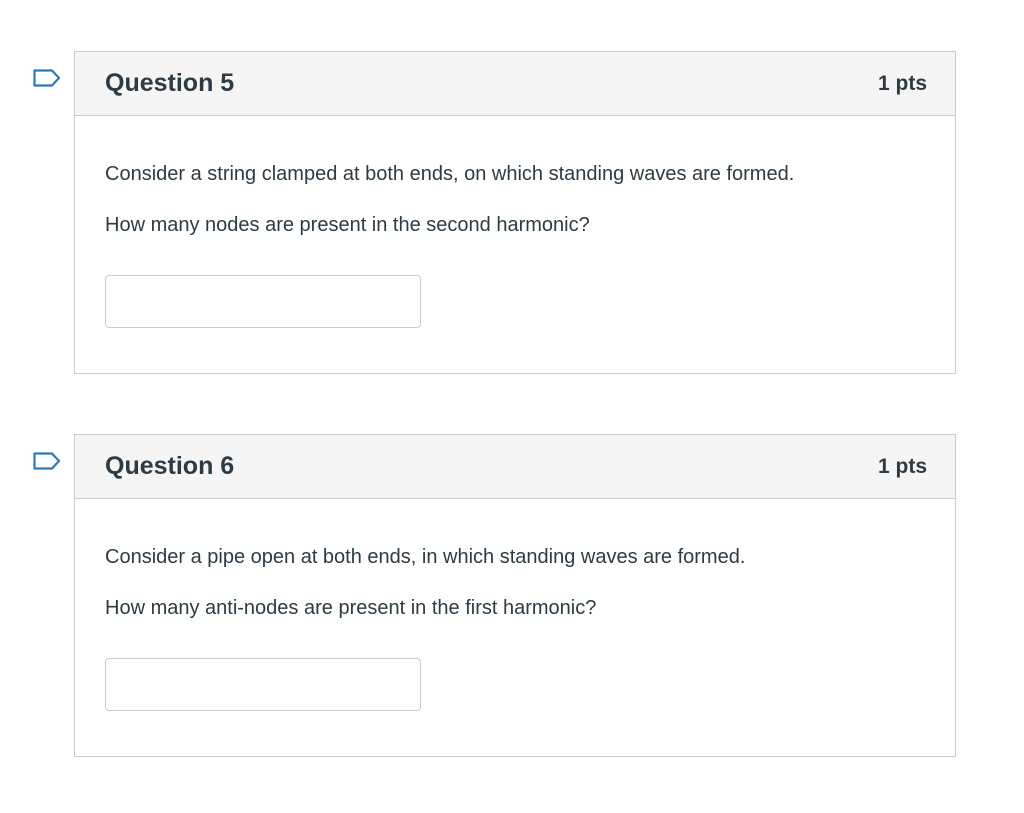  I want to click on question-title: Question 5, so click(170, 83).